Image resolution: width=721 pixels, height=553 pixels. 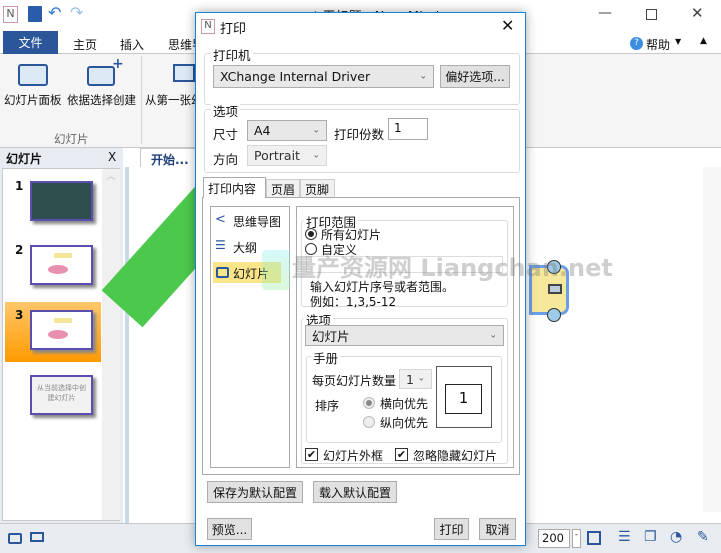 What do you see at coordinates (311, 454) in the screenshot?
I see `frame-checkbox: ✔` at bounding box center [311, 454].